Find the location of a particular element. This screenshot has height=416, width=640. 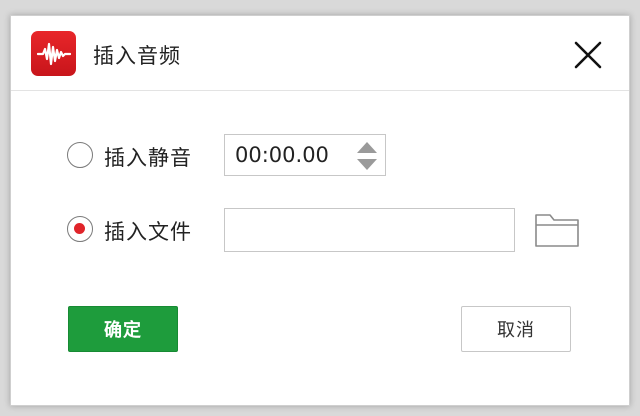

ok-button: 确定 is located at coordinates (123, 329).